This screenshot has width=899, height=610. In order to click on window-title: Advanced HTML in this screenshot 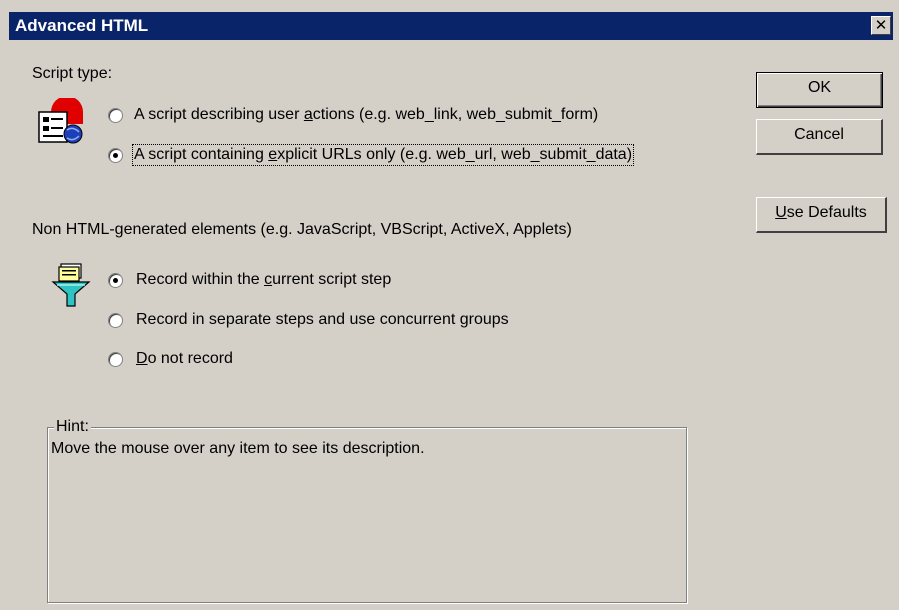, I will do `click(82, 25)`.